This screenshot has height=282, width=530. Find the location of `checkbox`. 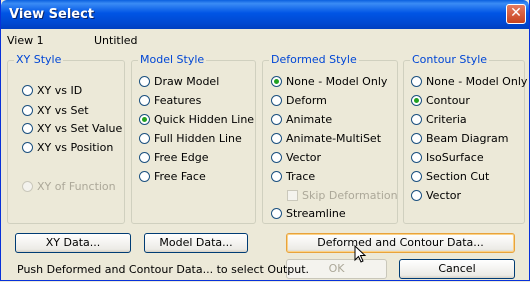

checkbox is located at coordinates (292, 195).